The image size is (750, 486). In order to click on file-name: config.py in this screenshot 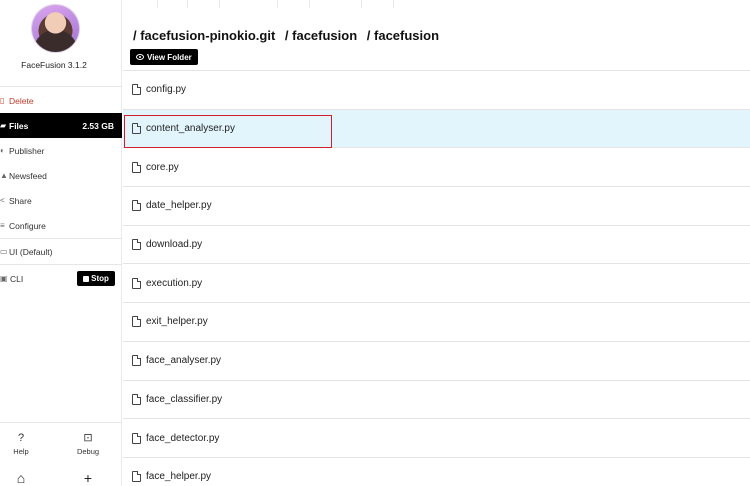, I will do `click(166, 90)`.